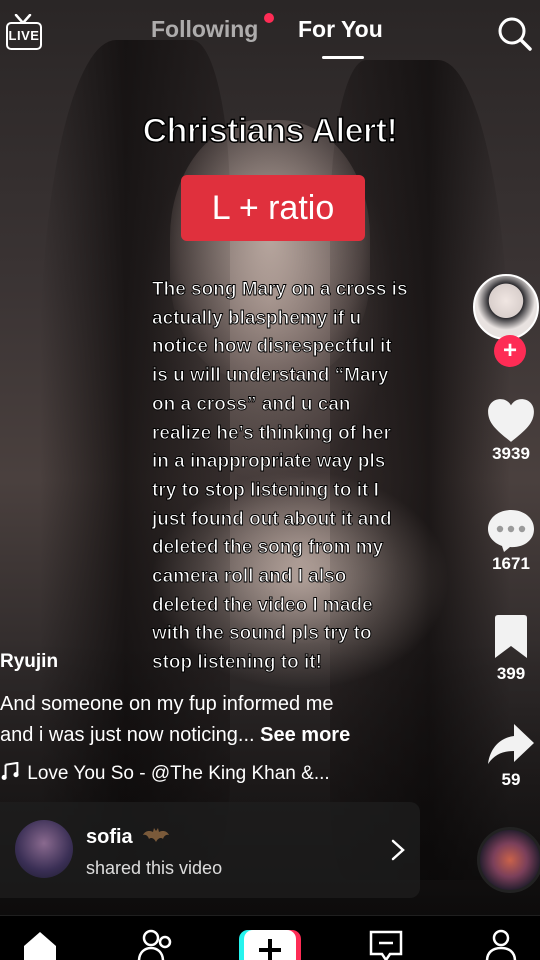 This screenshot has height=960, width=540. What do you see at coordinates (386, 944) in the screenshot?
I see `inbox-icon` at bounding box center [386, 944].